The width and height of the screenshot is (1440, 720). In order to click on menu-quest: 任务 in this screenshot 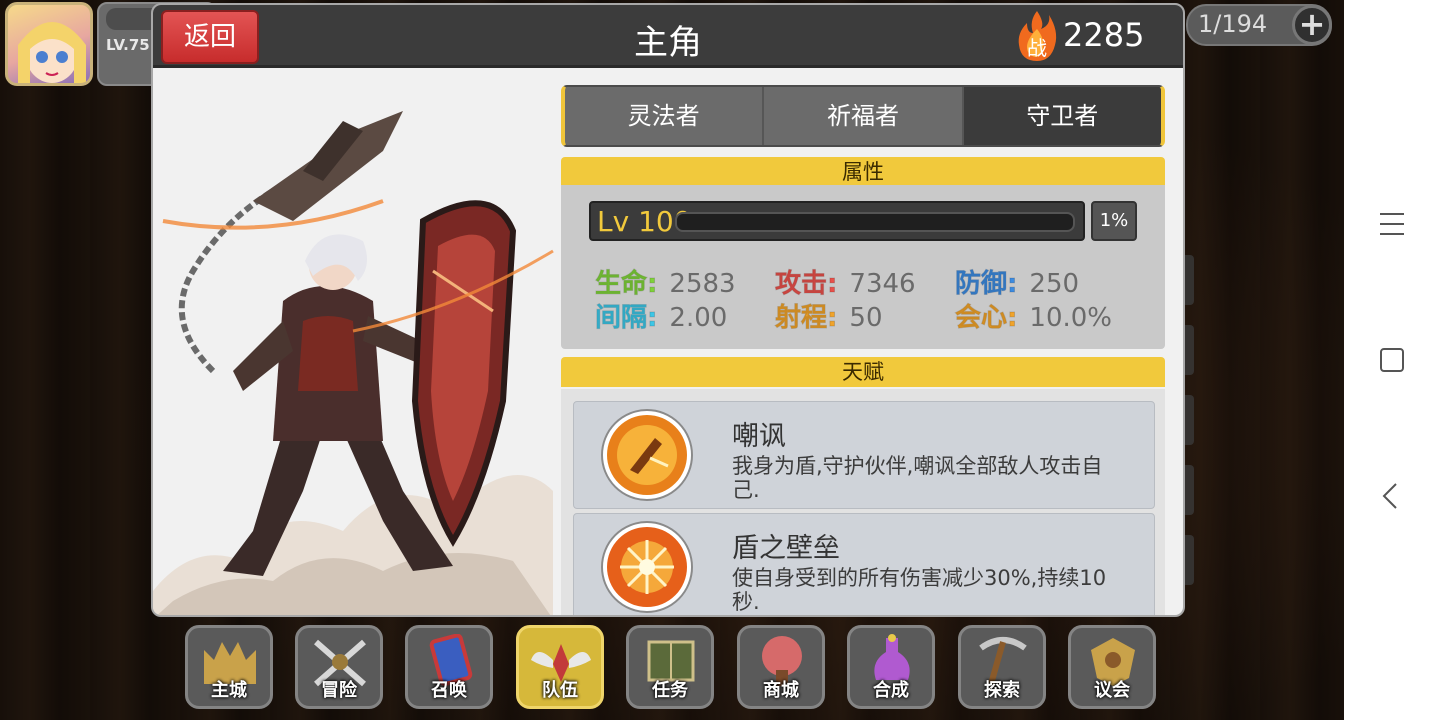, I will do `click(670, 667)`.